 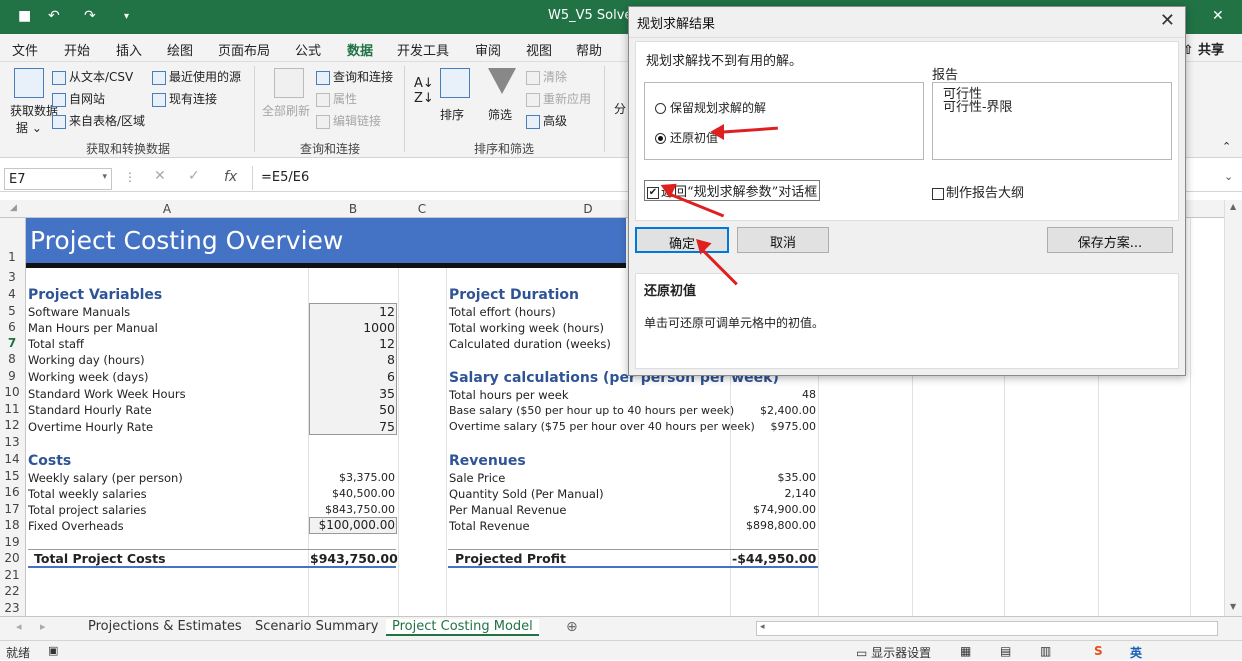 What do you see at coordinates (93, 328) in the screenshot?
I see `variable-label: Man Hours per Manual` at bounding box center [93, 328].